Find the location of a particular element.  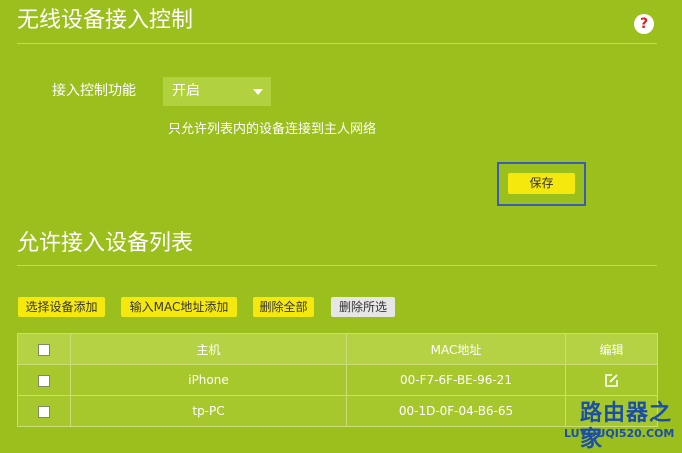

edit-icon is located at coordinates (611, 380).